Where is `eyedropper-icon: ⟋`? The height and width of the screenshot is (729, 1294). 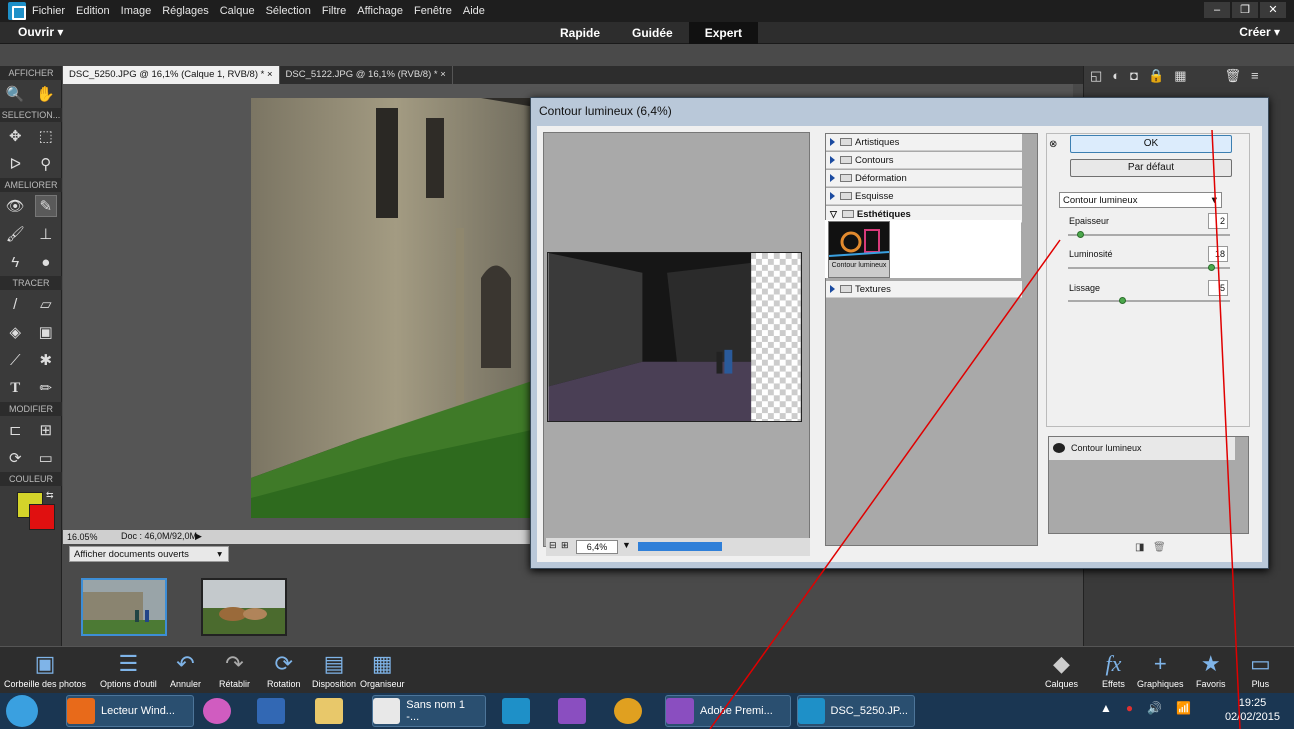
eyedropper-icon: ⟋ is located at coordinates (15, 360).